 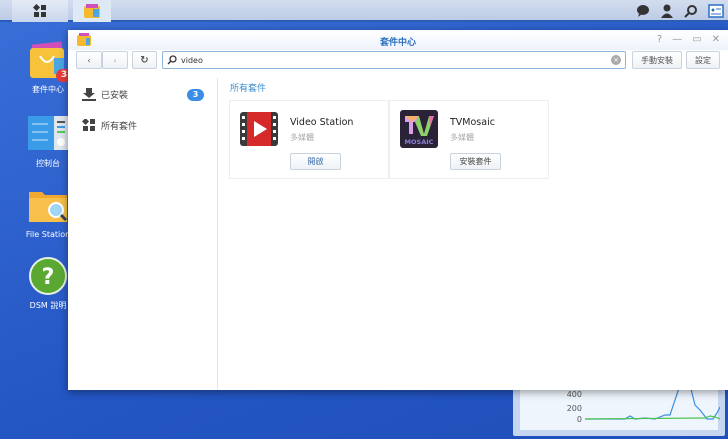 What do you see at coordinates (667, 11) in the screenshot?
I see `user-icon` at bounding box center [667, 11].